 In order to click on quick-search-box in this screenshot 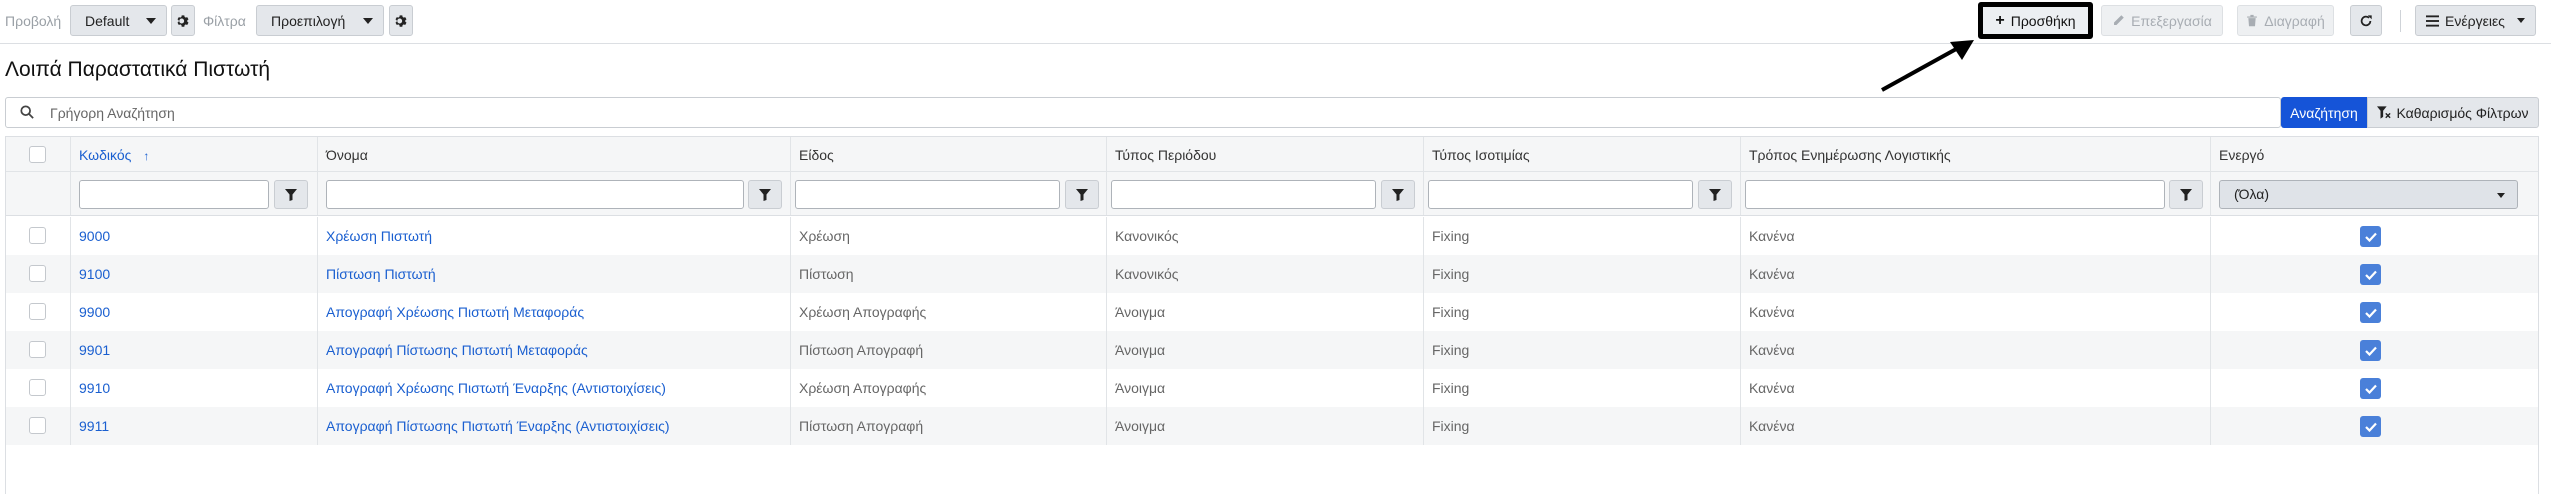, I will do `click(1143, 112)`.